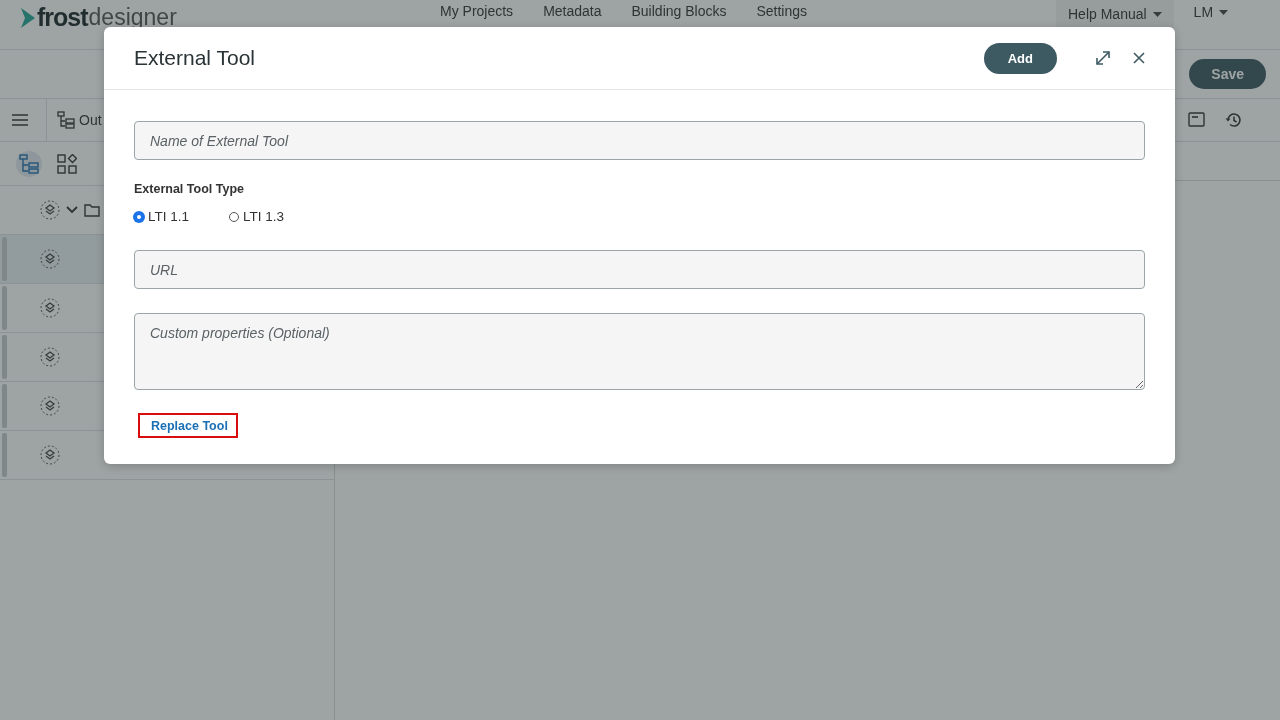  Describe the element at coordinates (62, 17) in the screenshot. I see `logo-brand: frost` at that location.